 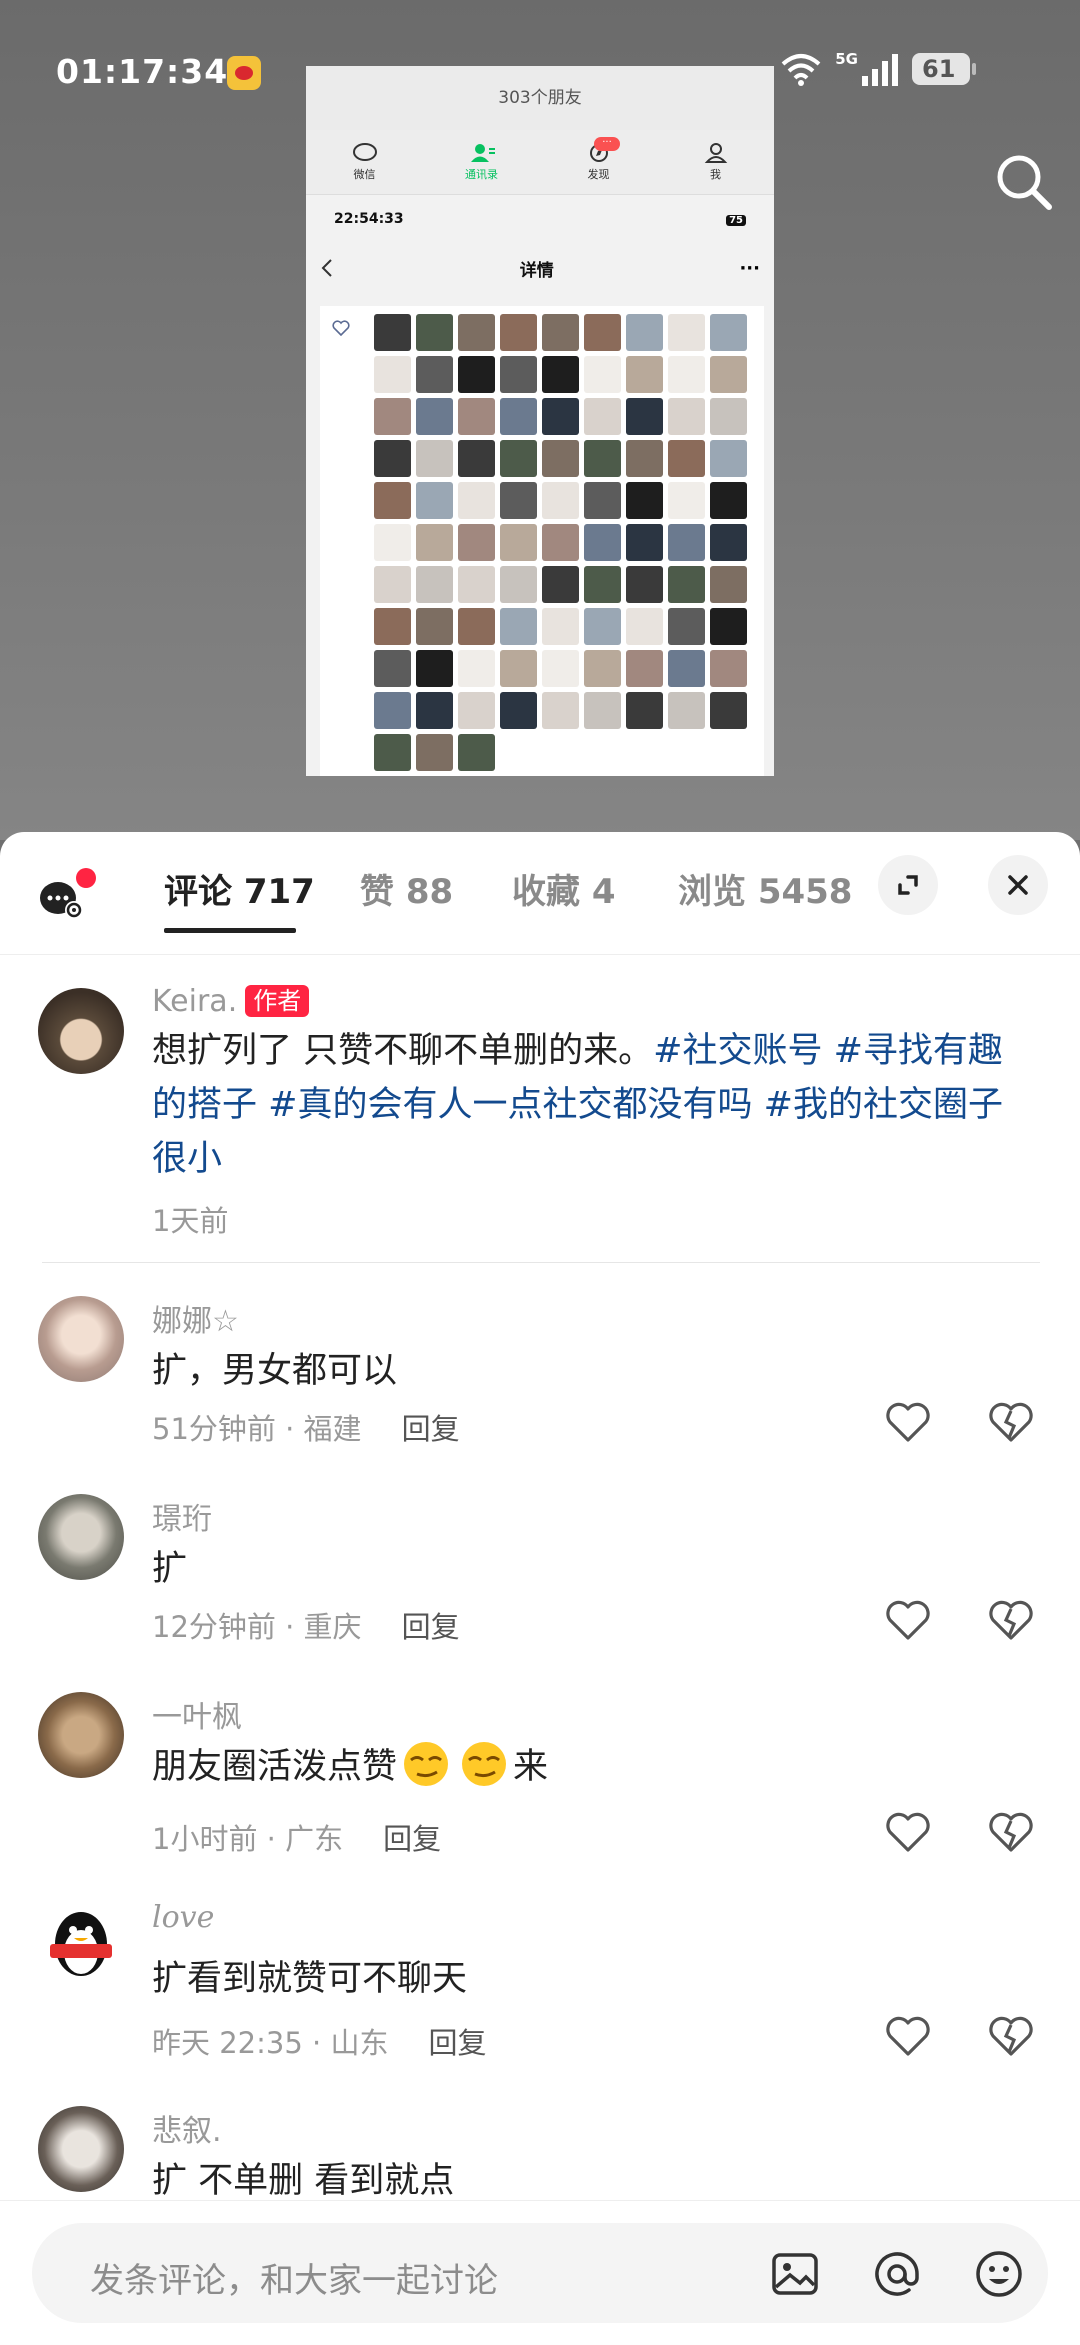 What do you see at coordinates (364, 174) in the screenshot?
I see `inner-tab-label: 微信` at bounding box center [364, 174].